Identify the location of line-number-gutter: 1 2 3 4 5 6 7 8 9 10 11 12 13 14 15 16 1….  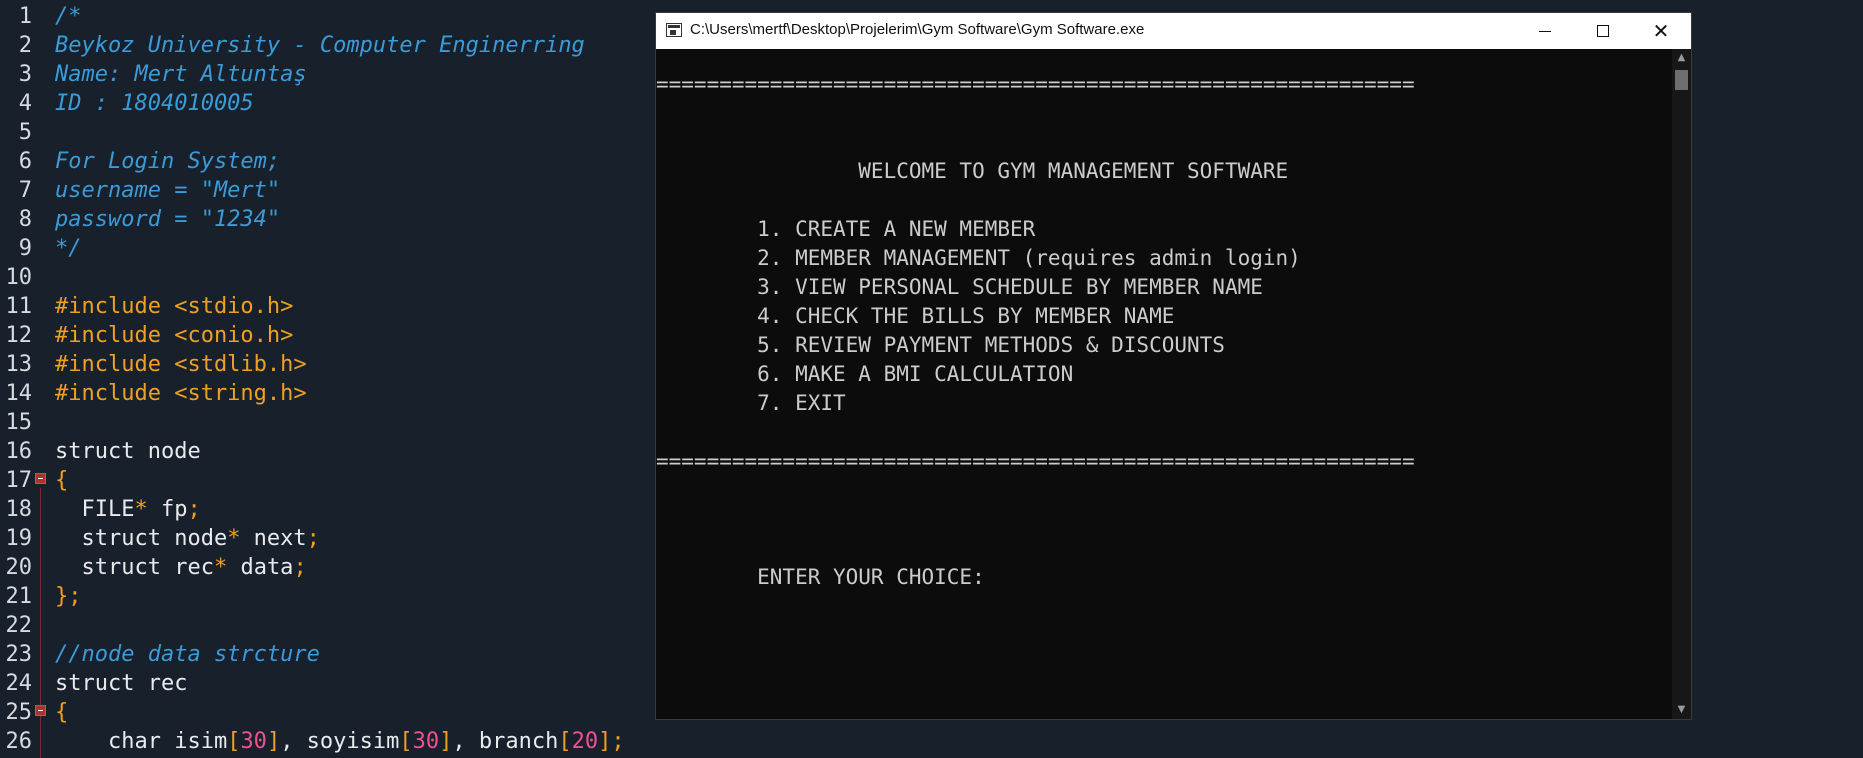
(26, 379).